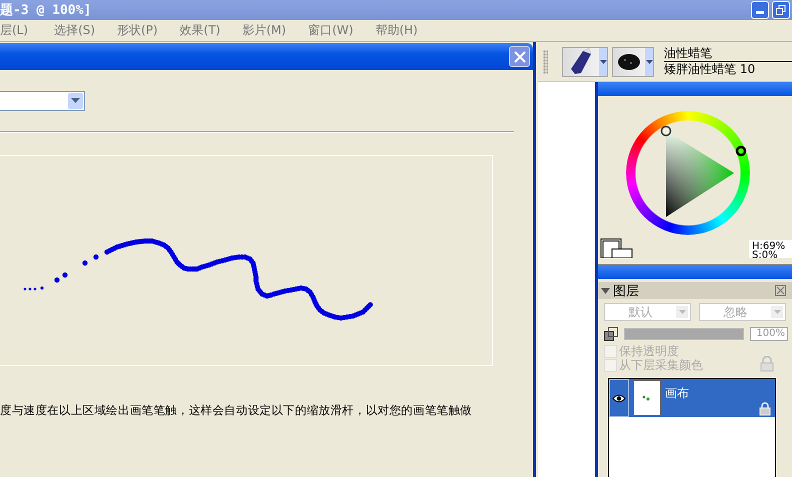 This screenshot has height=477, width=792. Describe the element at coordinates (647, 312) in the screenshot. I see `composite-method-dropdown: 默认` at that location.